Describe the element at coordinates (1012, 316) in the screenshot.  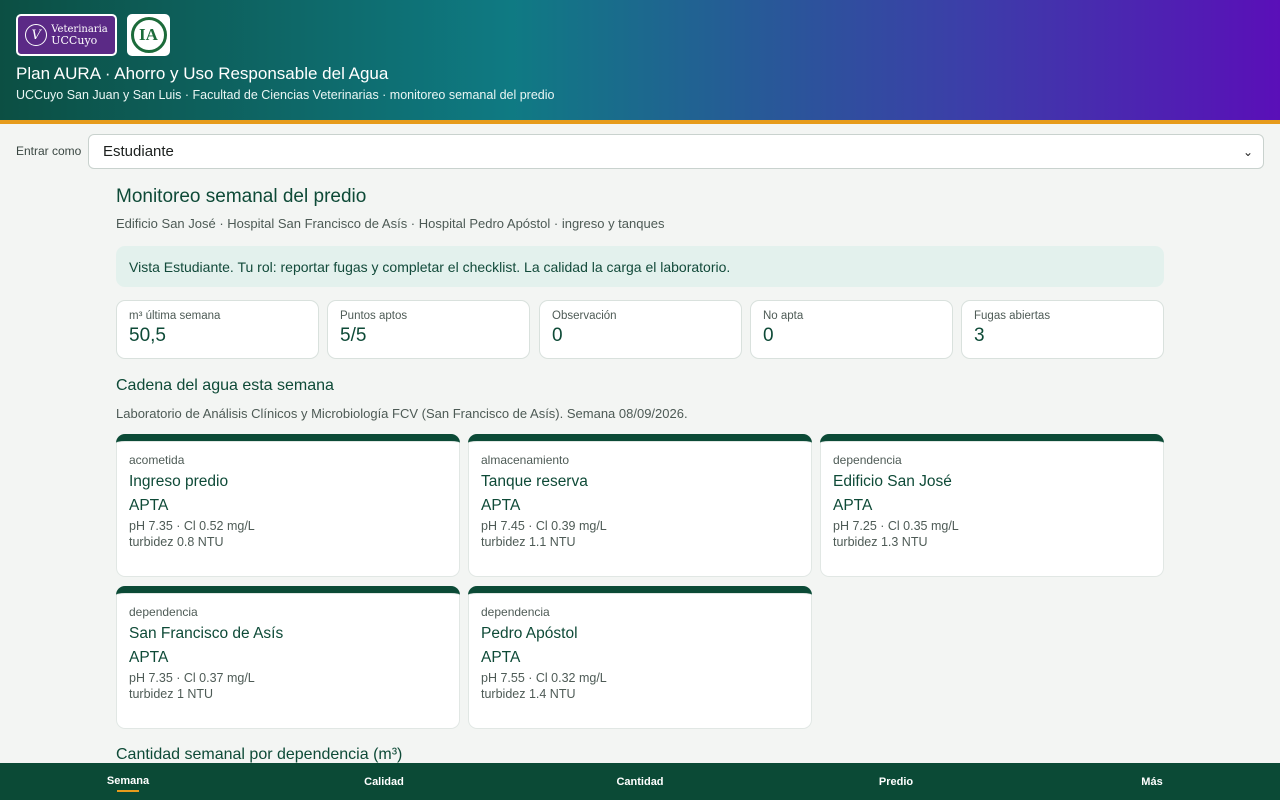
I see `kpi-label: Fugas abiertas` at that location.